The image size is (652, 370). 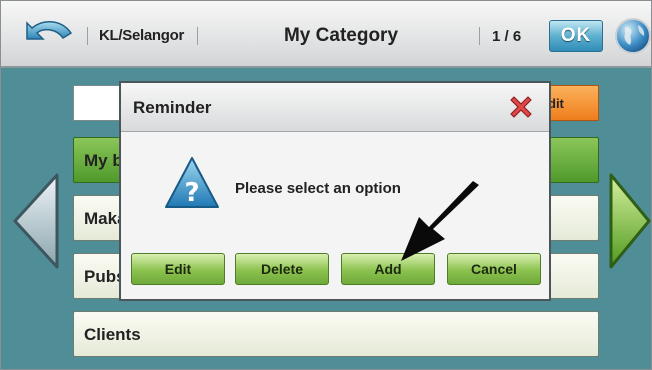 What do you see at coordinates (507, 36) in the screenshot?
I see `page-indicator: 1 / 6` at bounding box center [507, 36].